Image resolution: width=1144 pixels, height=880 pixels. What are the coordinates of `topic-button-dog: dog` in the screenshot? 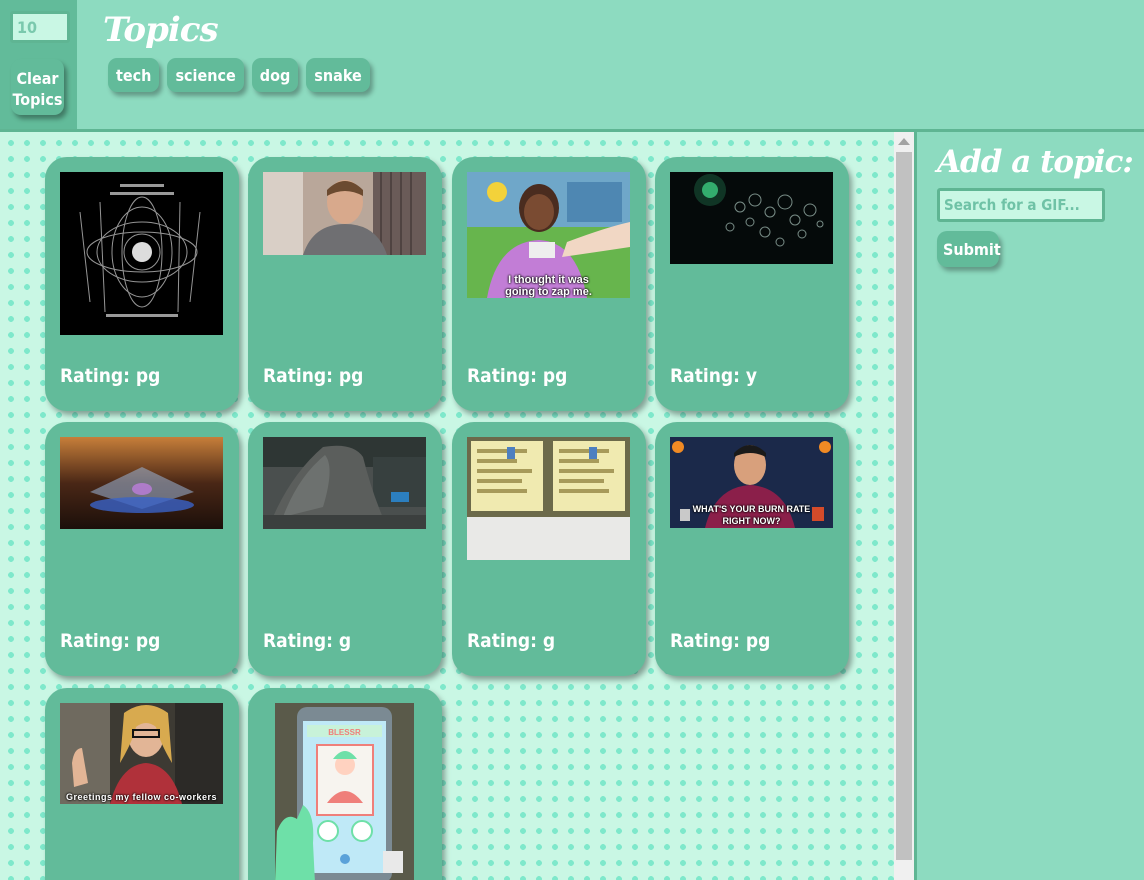 It's located at (275, 75).